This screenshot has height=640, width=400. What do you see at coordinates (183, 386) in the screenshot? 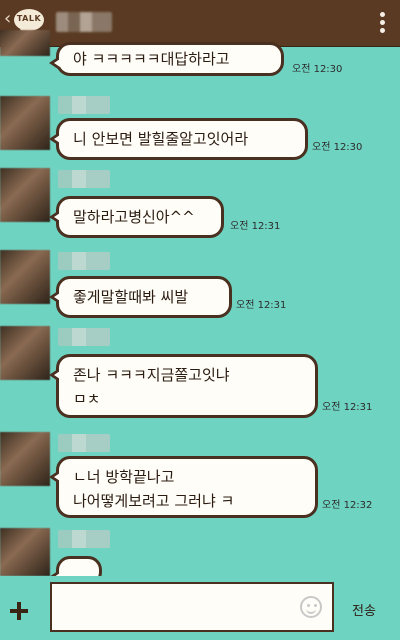
I see `message-bubble: 존나 ㅋㅋㅋ지금쫄고잇냐 ㅁㅊ` at bounding box center [183, 386].